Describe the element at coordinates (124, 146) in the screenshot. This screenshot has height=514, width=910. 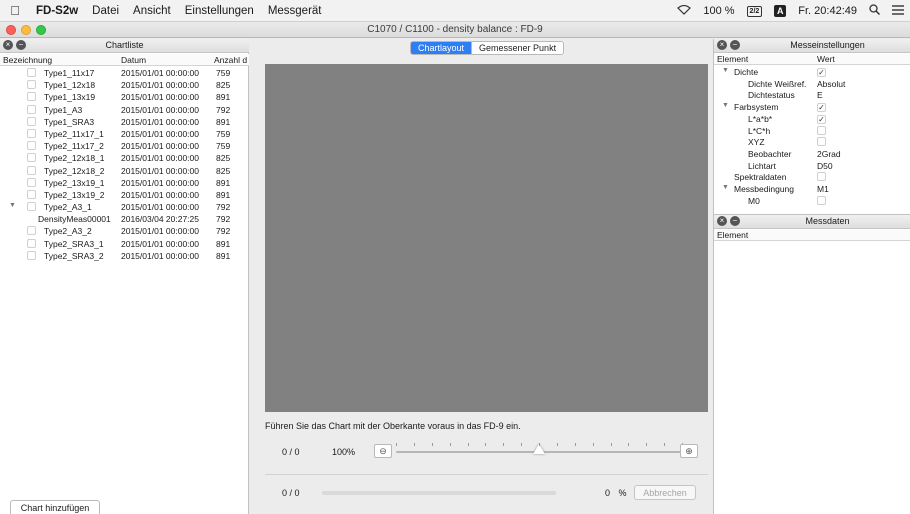
I see `table-row: Type2_11x17_2 2015/01/01 00:00:00 759` at that location.